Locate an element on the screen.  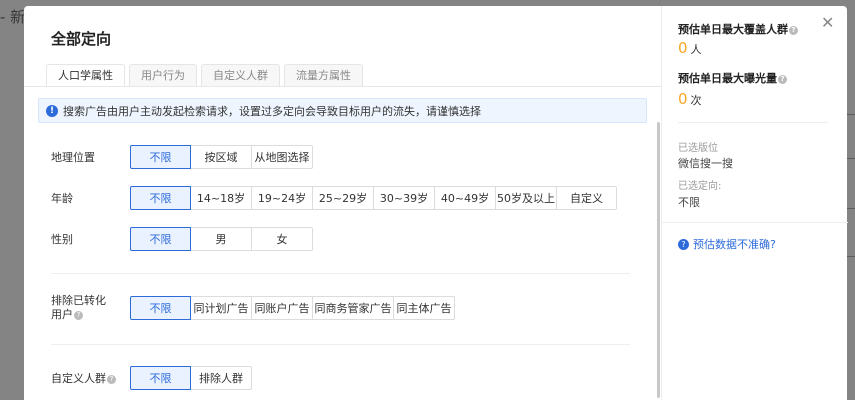
close-icon: ✕ is located at coordinates (827, 23).